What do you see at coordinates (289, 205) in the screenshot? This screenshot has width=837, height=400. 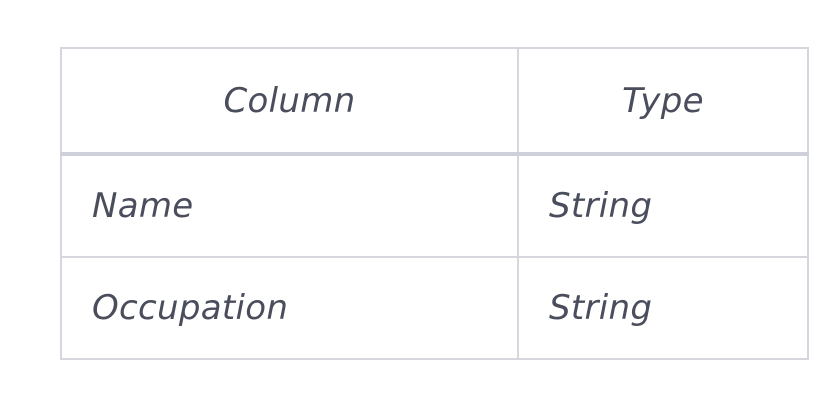 I see `column-name-cell: Name` at bounding box center [289, 205].